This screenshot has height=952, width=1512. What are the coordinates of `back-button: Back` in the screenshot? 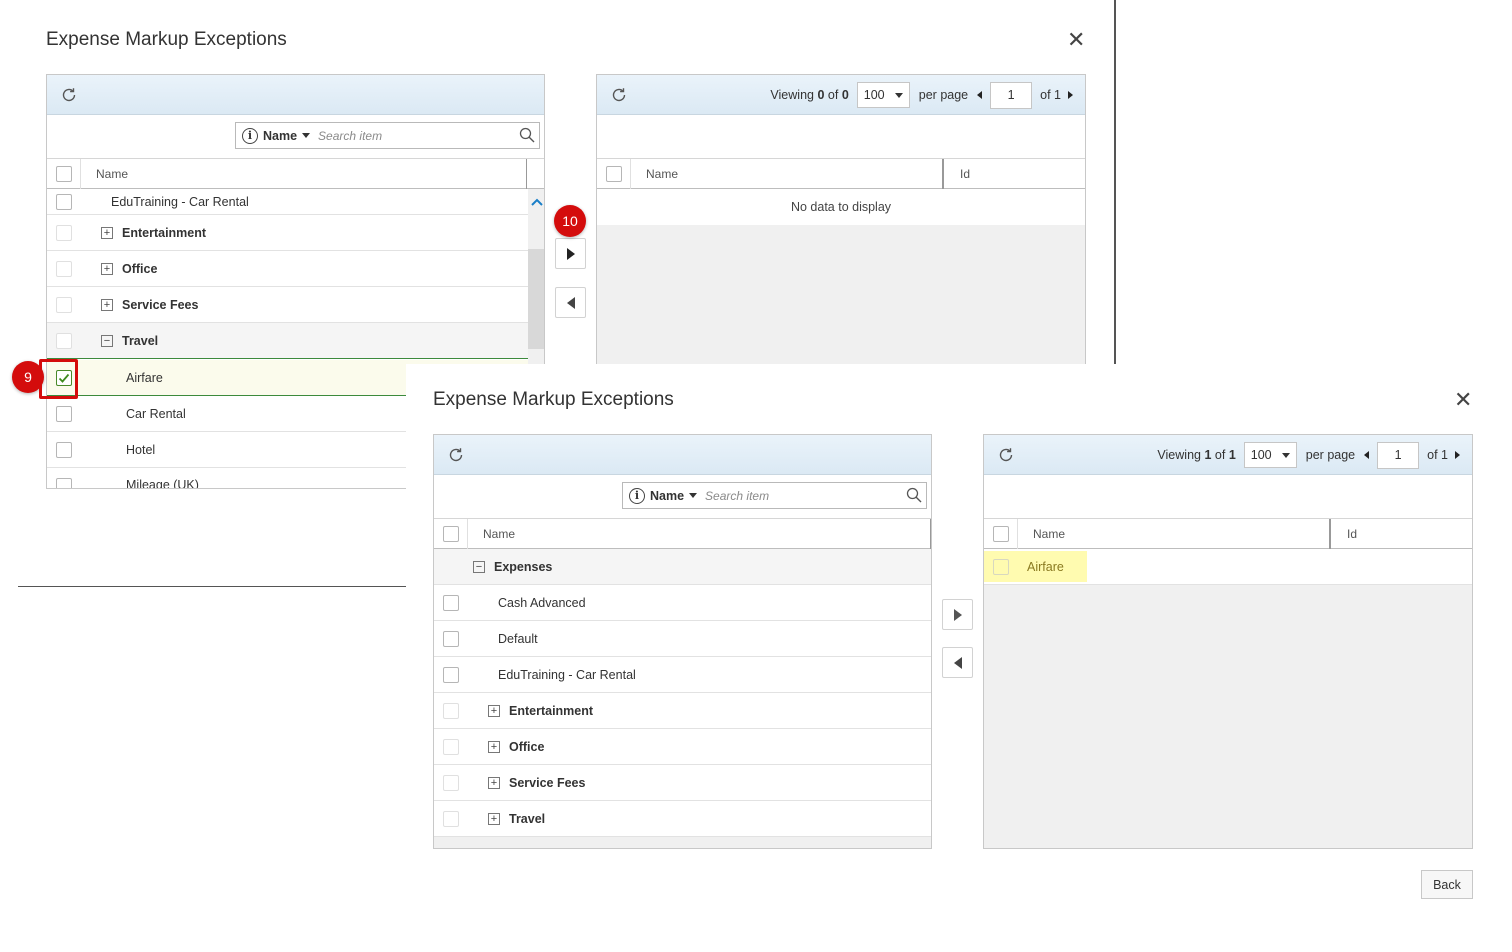 It's located at (1447, 884).